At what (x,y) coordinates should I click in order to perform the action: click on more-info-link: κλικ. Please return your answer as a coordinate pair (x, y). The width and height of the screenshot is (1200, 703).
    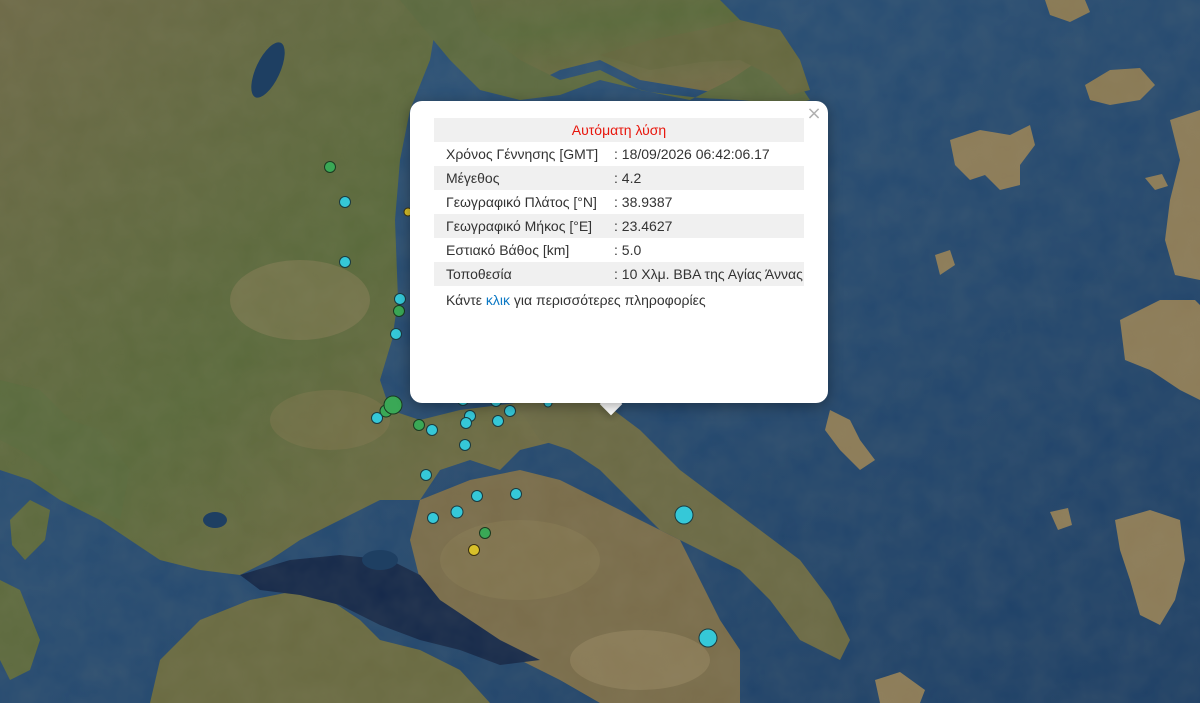
    Looking at the image, I should click on (498, 300).